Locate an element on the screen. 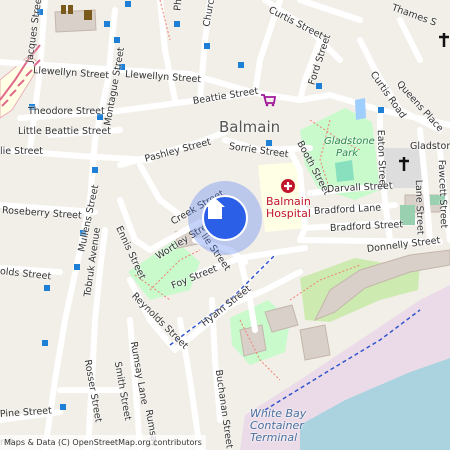 The image size is (450, 450). suburb-label: Balmain is located at coordinates (250, 127).